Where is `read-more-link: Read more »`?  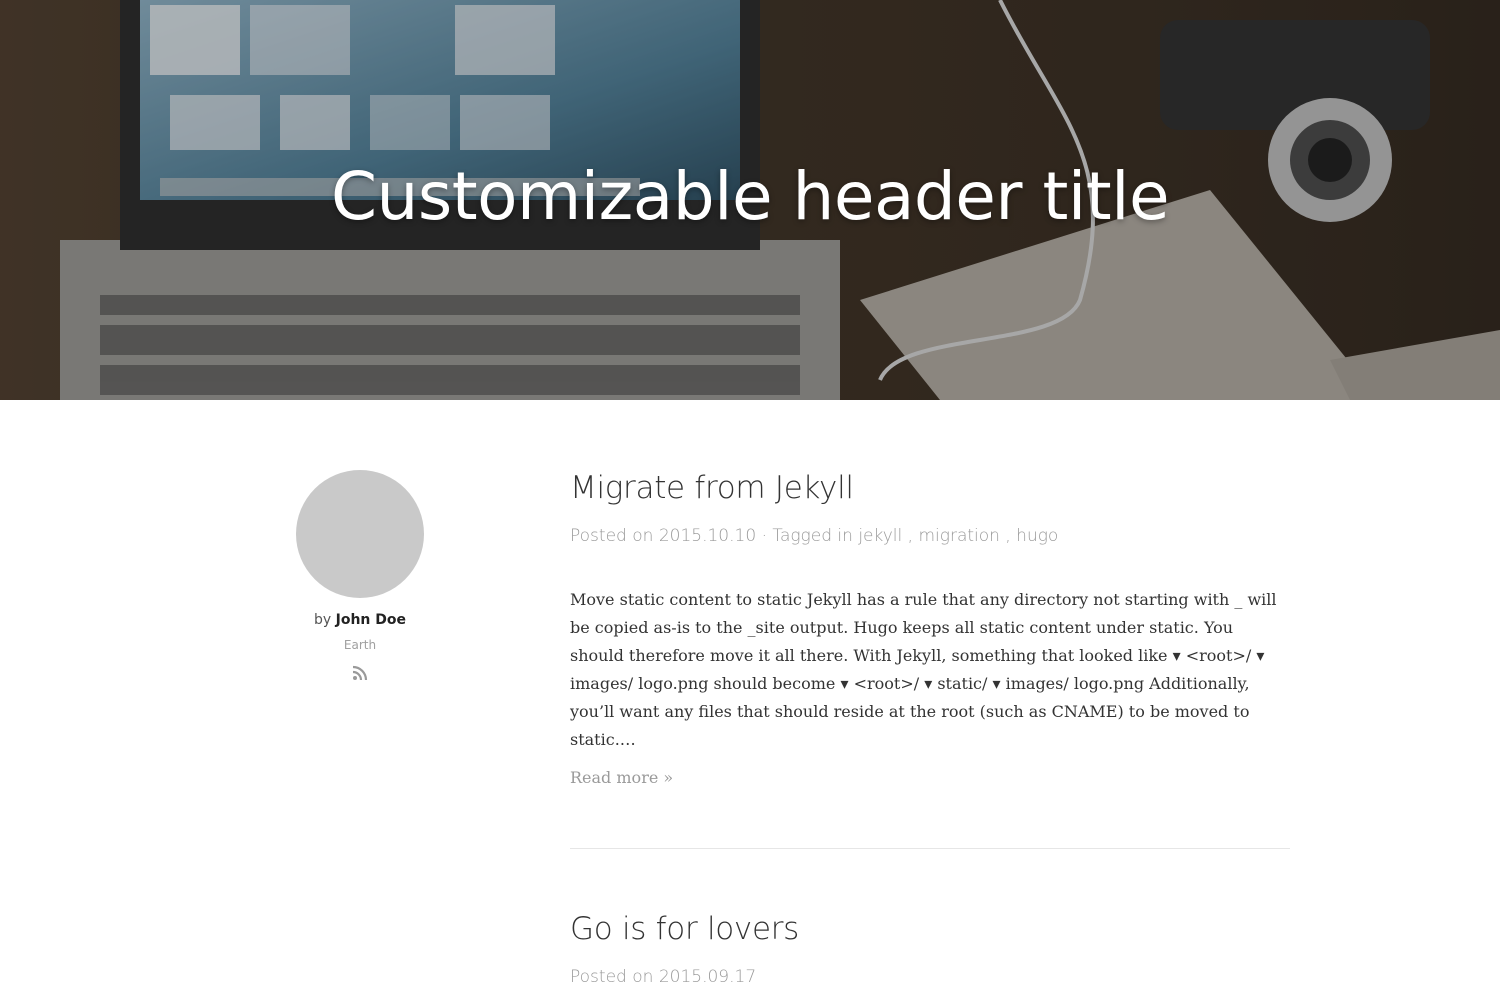 read-more-link: Read more » is located at coordinates (621, 777).